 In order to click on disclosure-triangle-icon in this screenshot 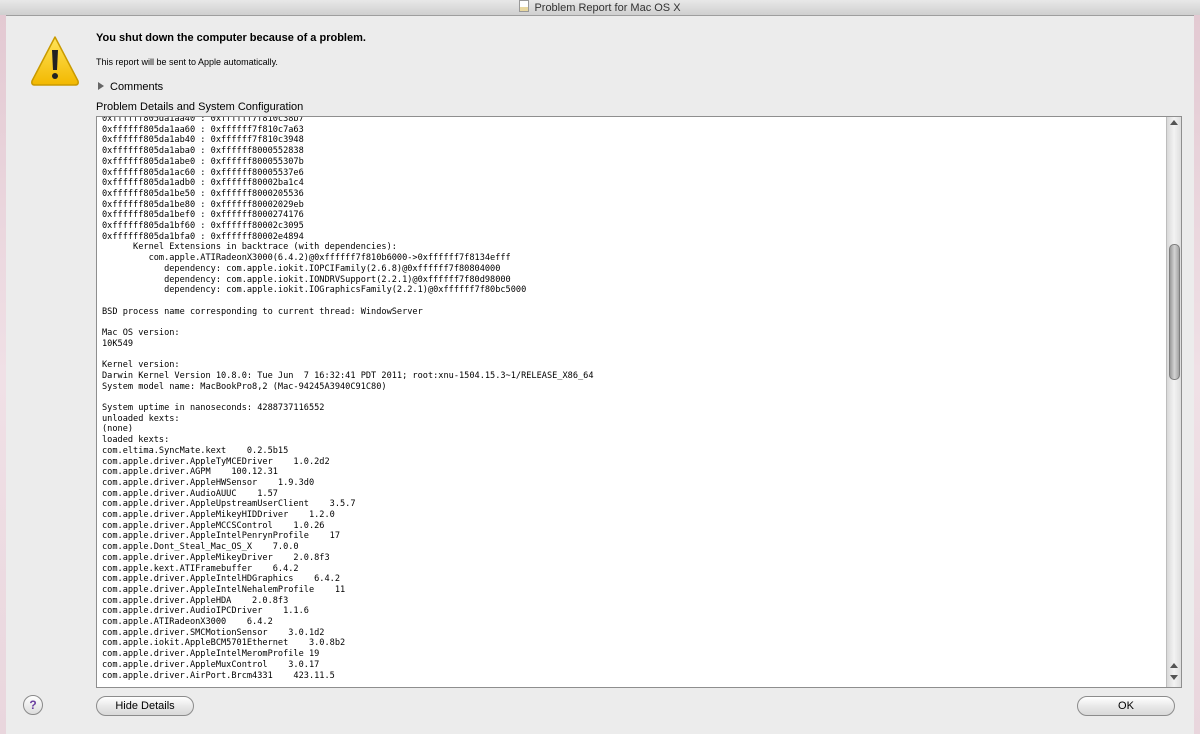, I will do `click(101, 86)`.